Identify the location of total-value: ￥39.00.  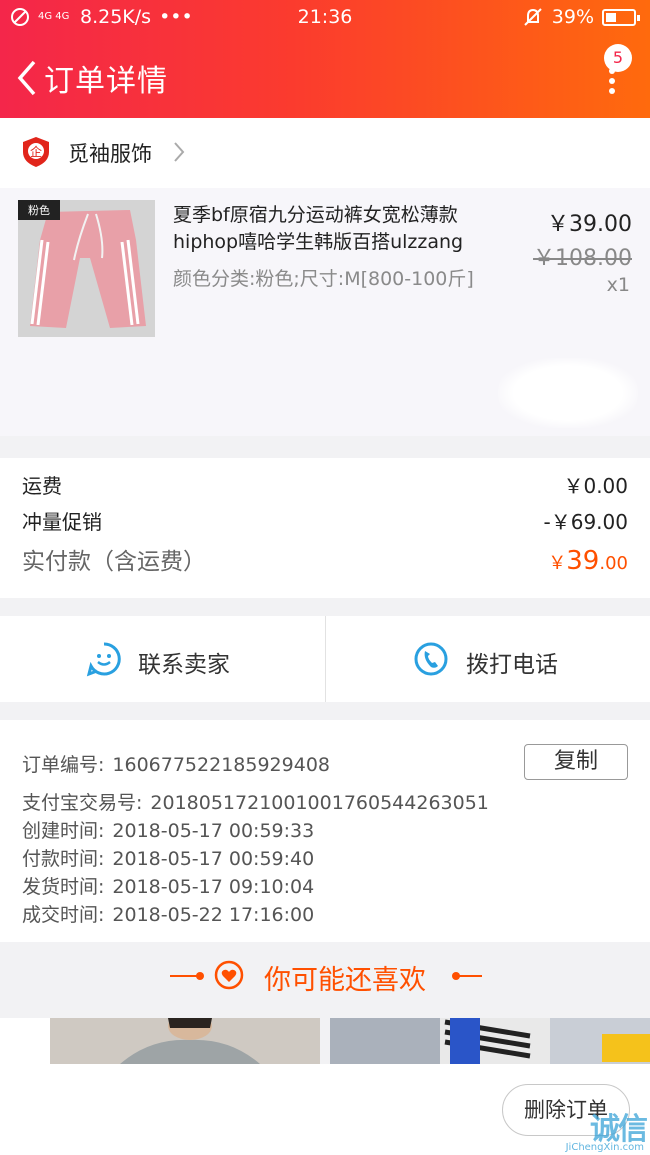
(588, 561).